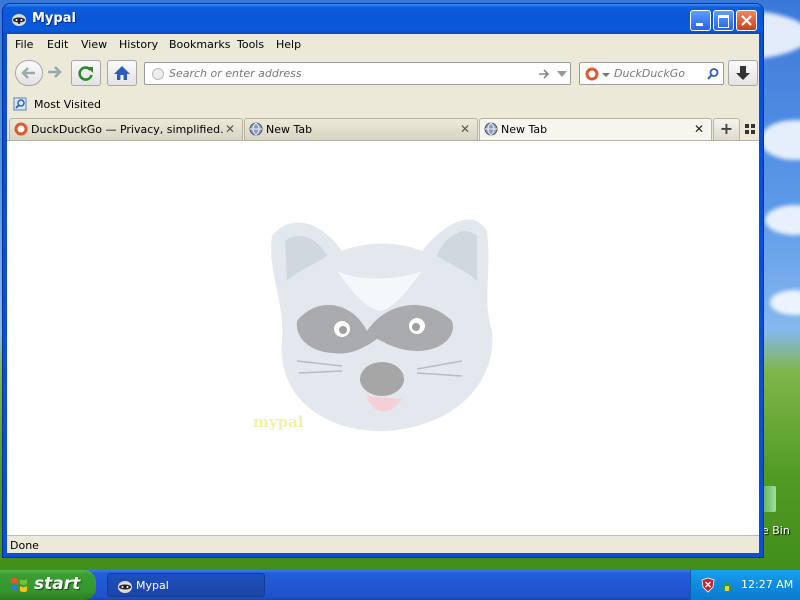  What do you see at coordinates (750, 129) in the screenshot?
I see `list-all-tabs-icon` at bounding box center [750, 129].